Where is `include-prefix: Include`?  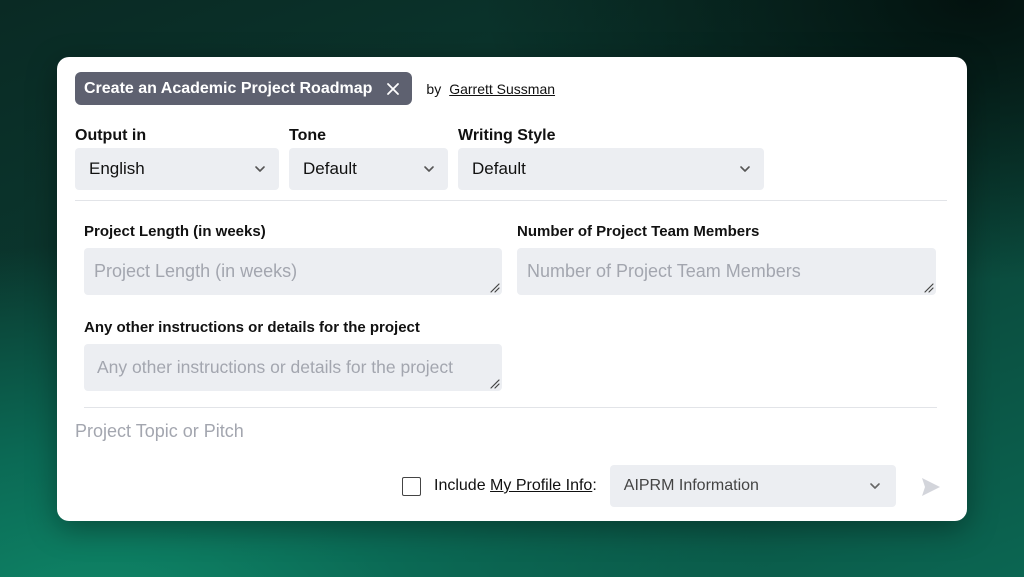 include-prefix: Include is located at coordinates (460, 485).